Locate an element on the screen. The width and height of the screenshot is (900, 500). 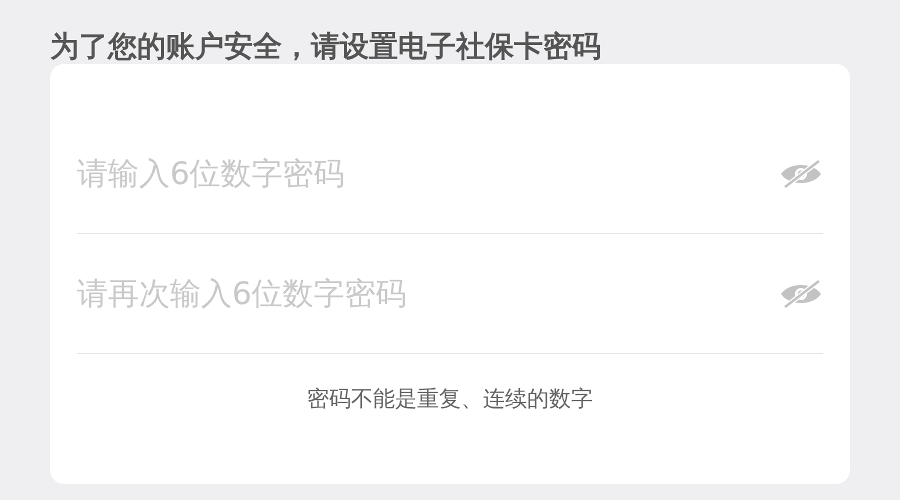
page-heading: 为了您的账户安全，请设置电子社保卡密码 is located at coordinates (325, 46).